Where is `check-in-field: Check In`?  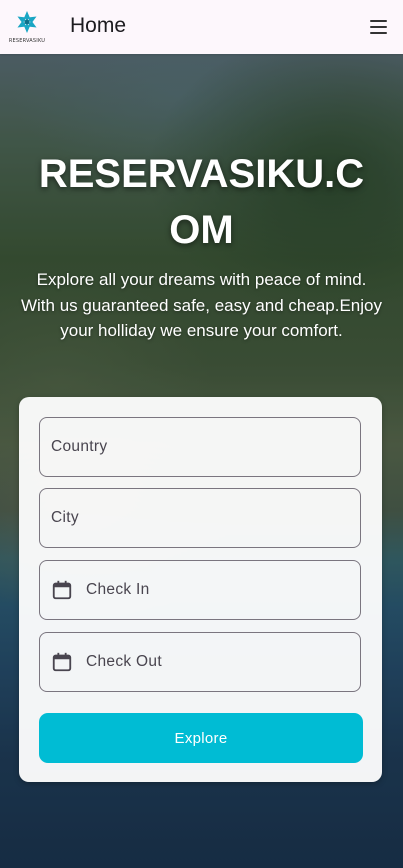 check-in-field: Check In is located at coordinates (200, 590).